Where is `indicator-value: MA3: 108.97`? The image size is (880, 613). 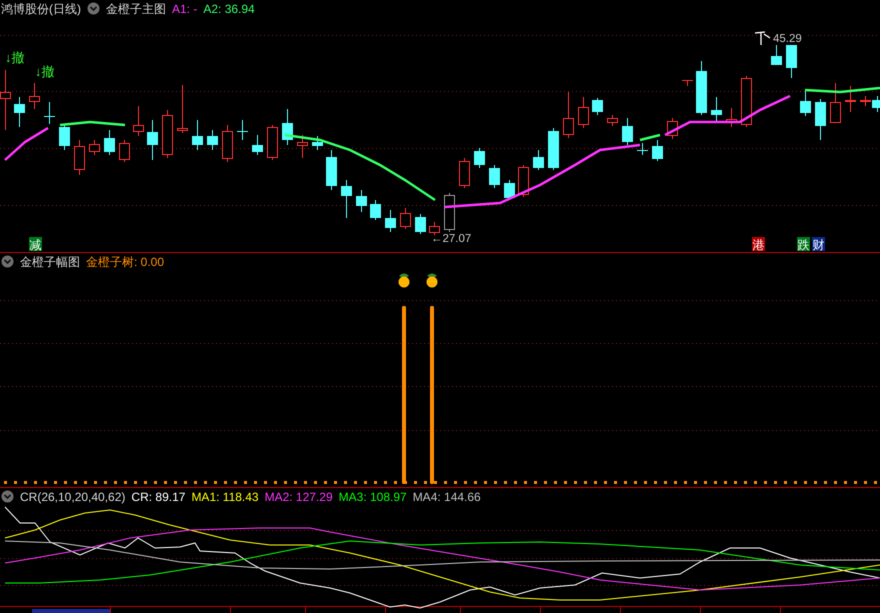
indicator-value: MA3: 108.97 is located at coordinates (372, 496).